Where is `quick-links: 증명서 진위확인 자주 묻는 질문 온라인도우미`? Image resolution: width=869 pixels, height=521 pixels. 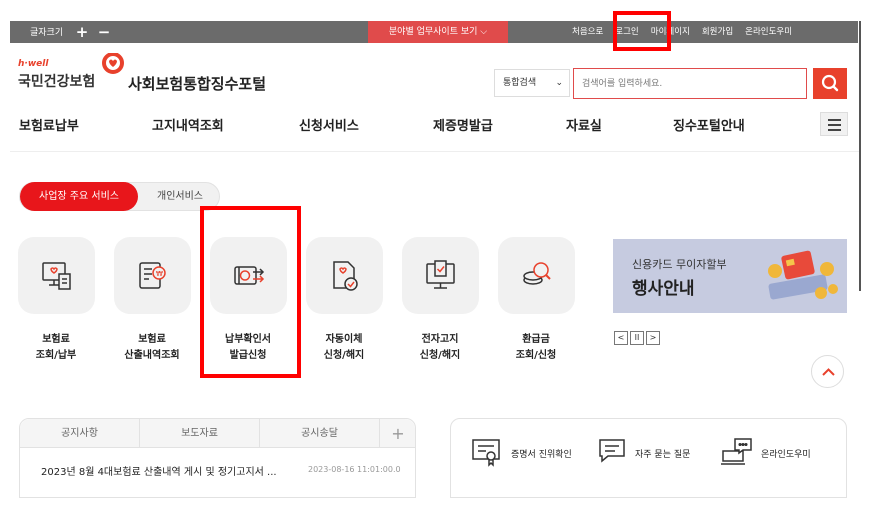
quick-links: 증명서 진위확인 자주 묻는 질문 온라인도우미 is located at coordinates (648, 458).